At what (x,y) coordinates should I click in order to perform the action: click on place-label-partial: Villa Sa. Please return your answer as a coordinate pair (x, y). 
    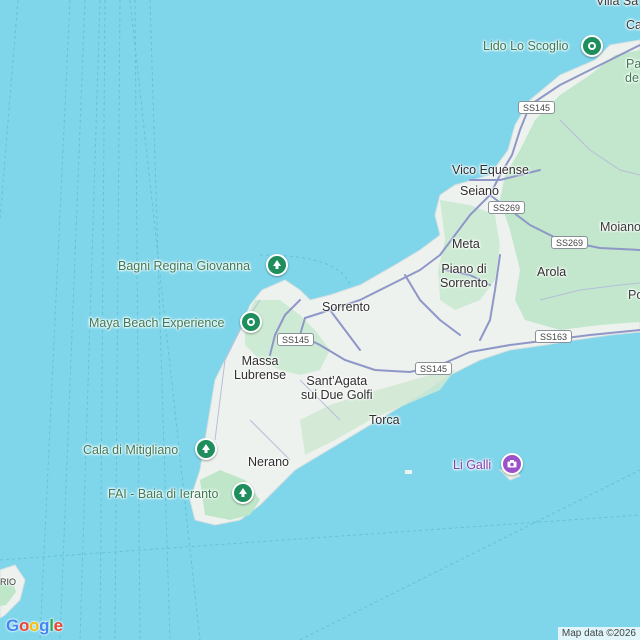
    Looking at the image, I should click on (617, 4).